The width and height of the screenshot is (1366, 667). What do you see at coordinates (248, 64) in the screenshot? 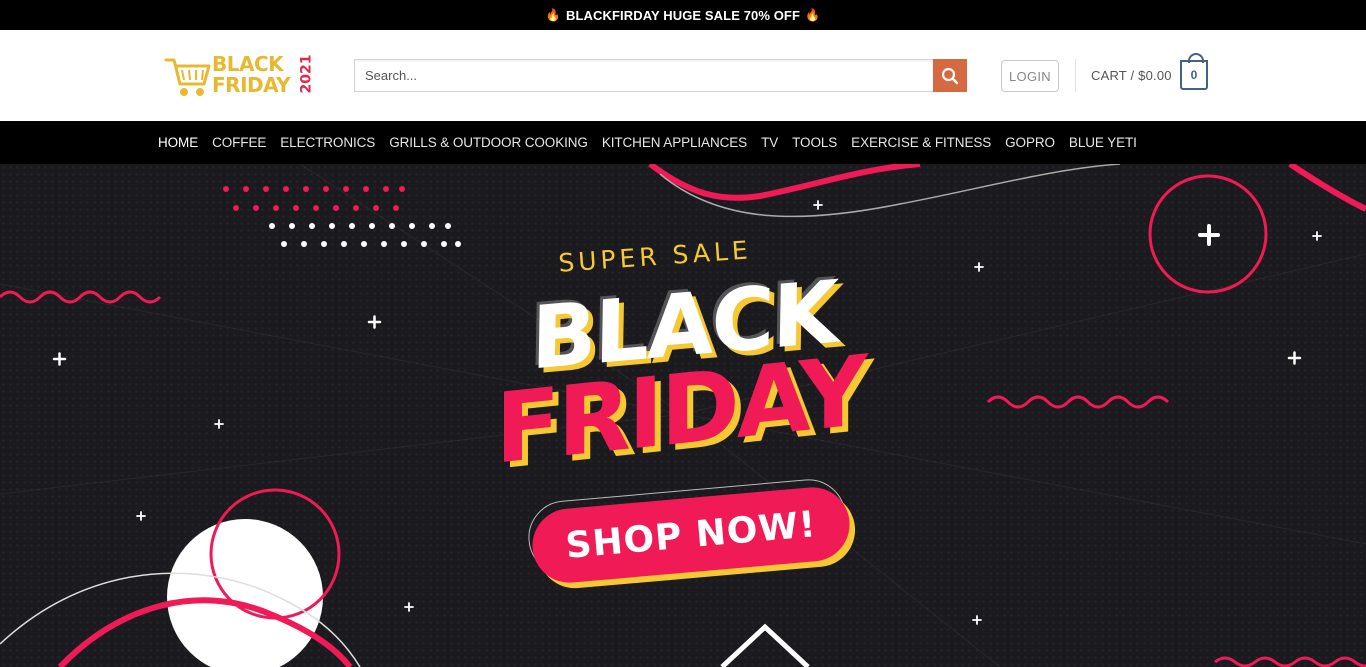
I see `logo-text-black: BLACK` at bounding box center [248, 64].